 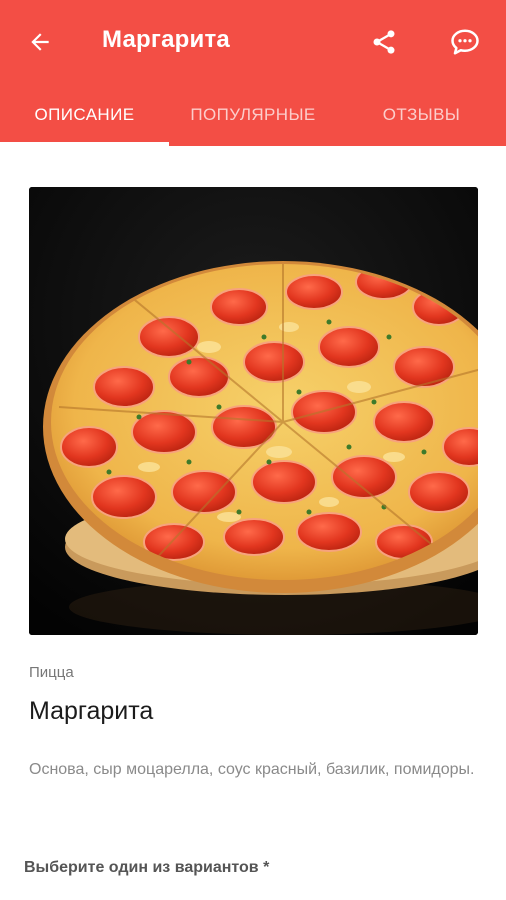 What do you see at coordinates (166, 39) in the screenshot?
I see `page-title: Маргарита` at bounding box center [166, 39].